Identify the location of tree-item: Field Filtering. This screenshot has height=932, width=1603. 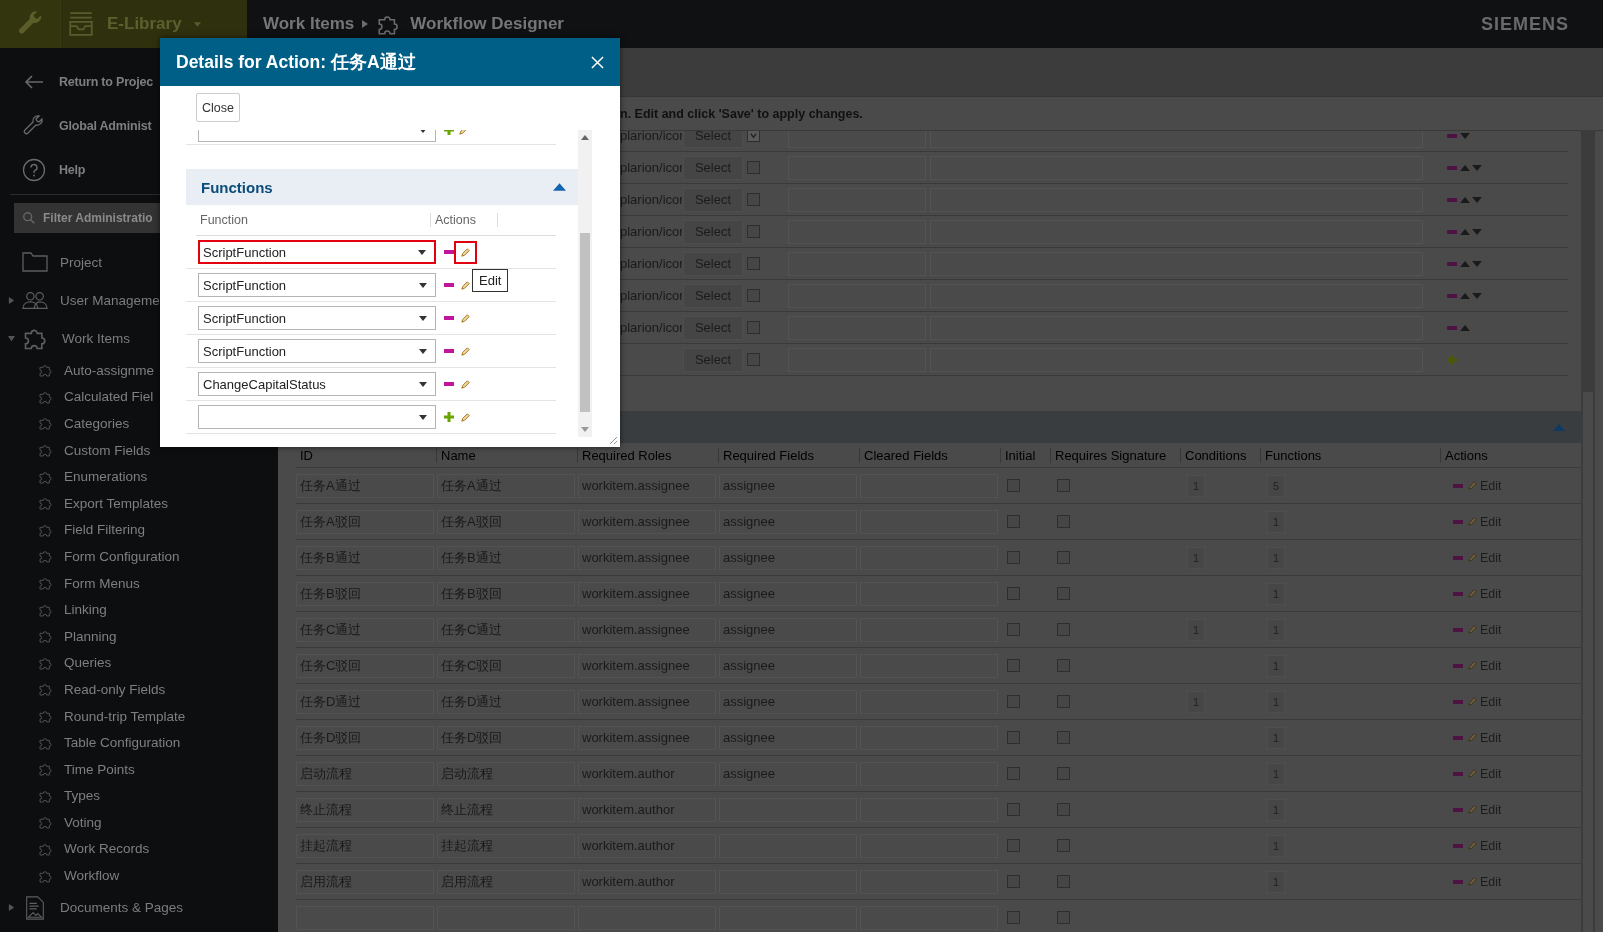
(139, 530).